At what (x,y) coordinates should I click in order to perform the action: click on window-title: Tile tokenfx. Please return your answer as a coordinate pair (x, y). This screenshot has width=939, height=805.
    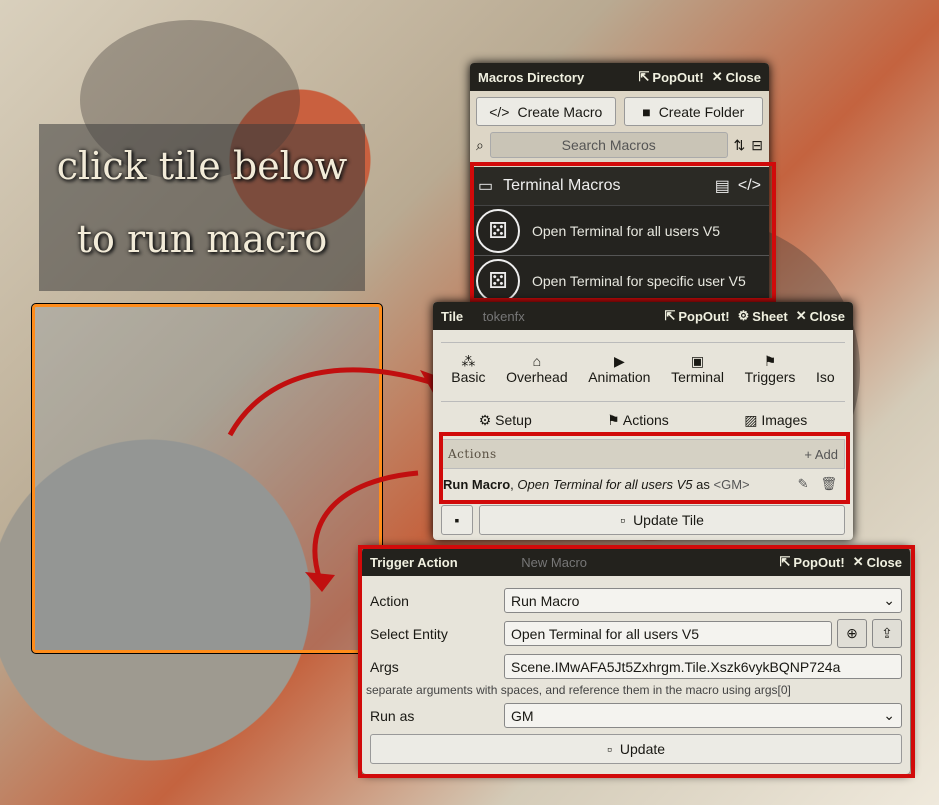
    Looking at the image, I should click on (483, 316).